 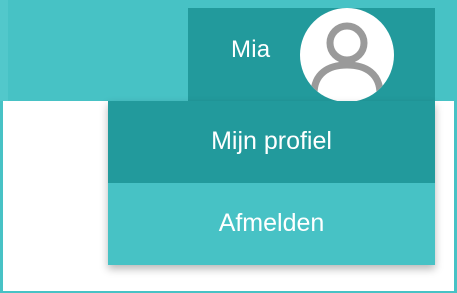 I want to click on user-name: Mia, so click(x=251, y=49).